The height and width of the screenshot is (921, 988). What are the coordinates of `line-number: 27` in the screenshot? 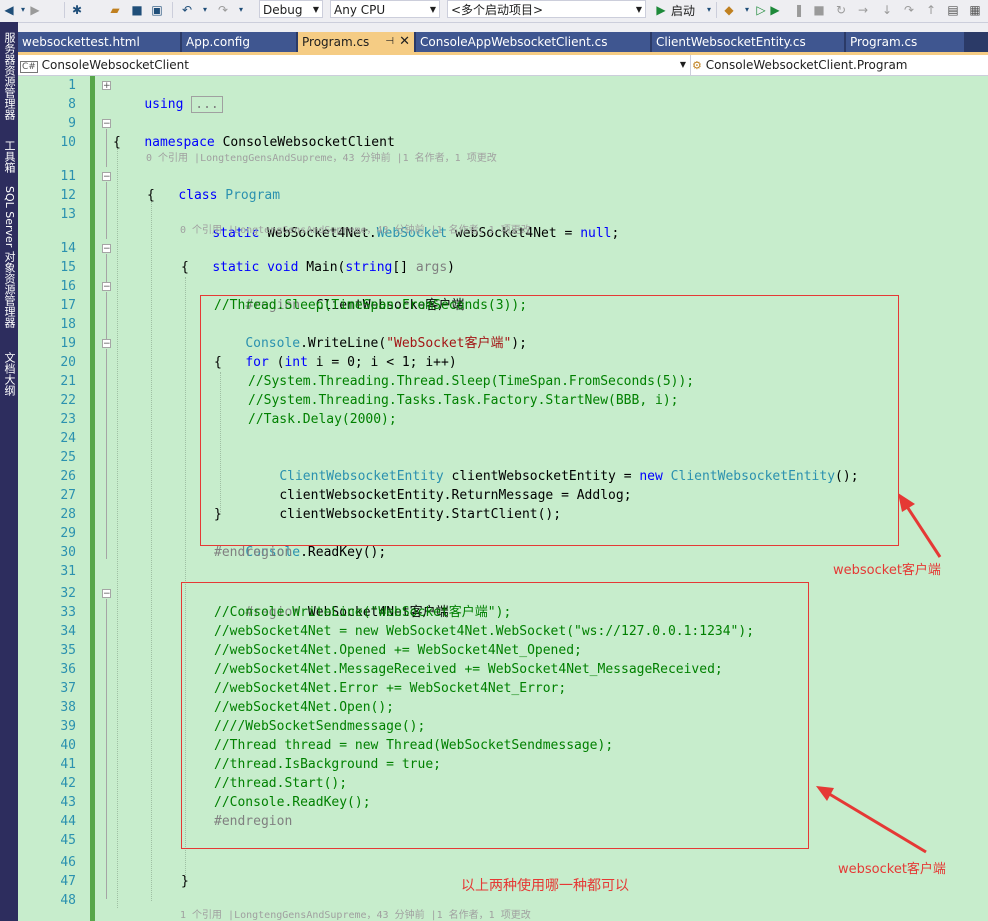 It's located at (68, 495).